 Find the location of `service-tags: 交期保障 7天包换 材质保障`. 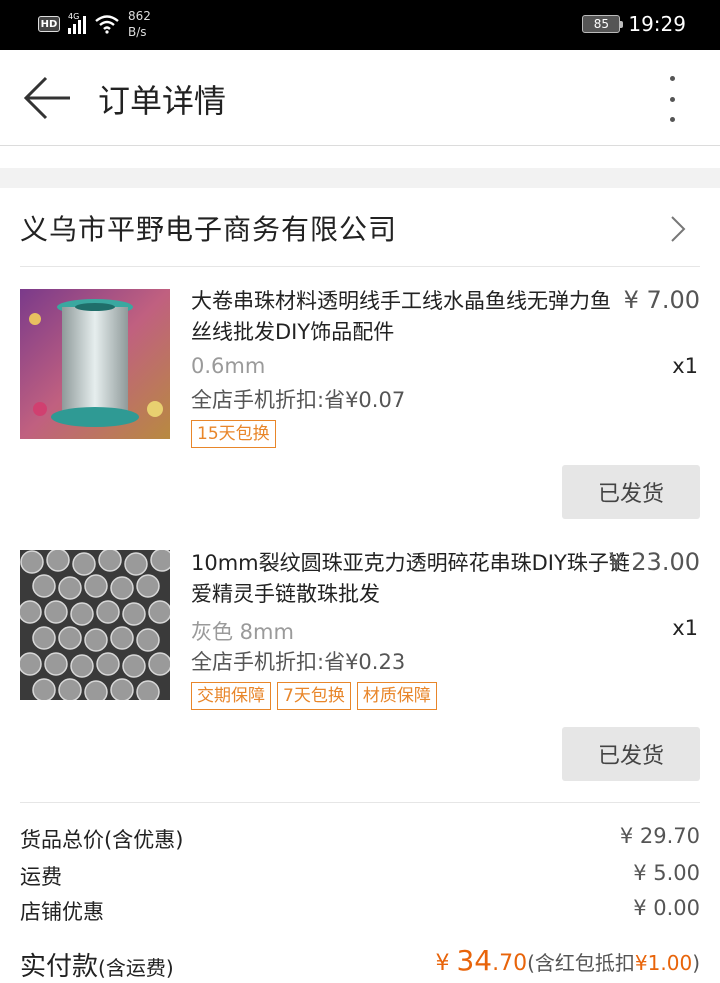

service-tags: 交期保障 7天包换 材质保障 is located at coordinates (314, 696).